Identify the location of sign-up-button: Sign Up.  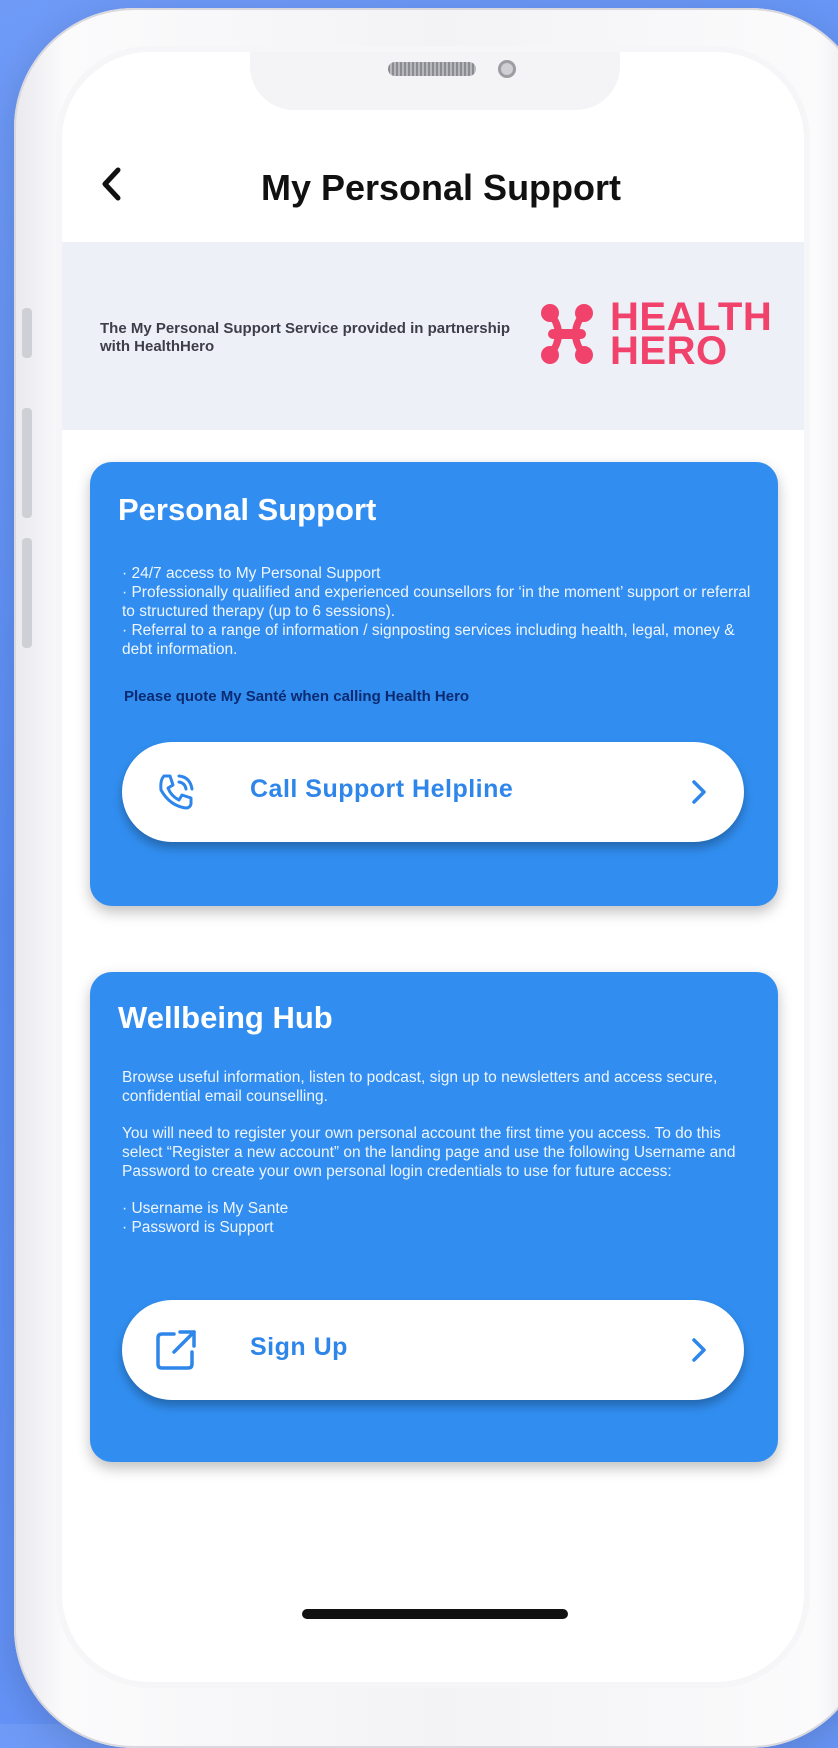
(433, 1350).